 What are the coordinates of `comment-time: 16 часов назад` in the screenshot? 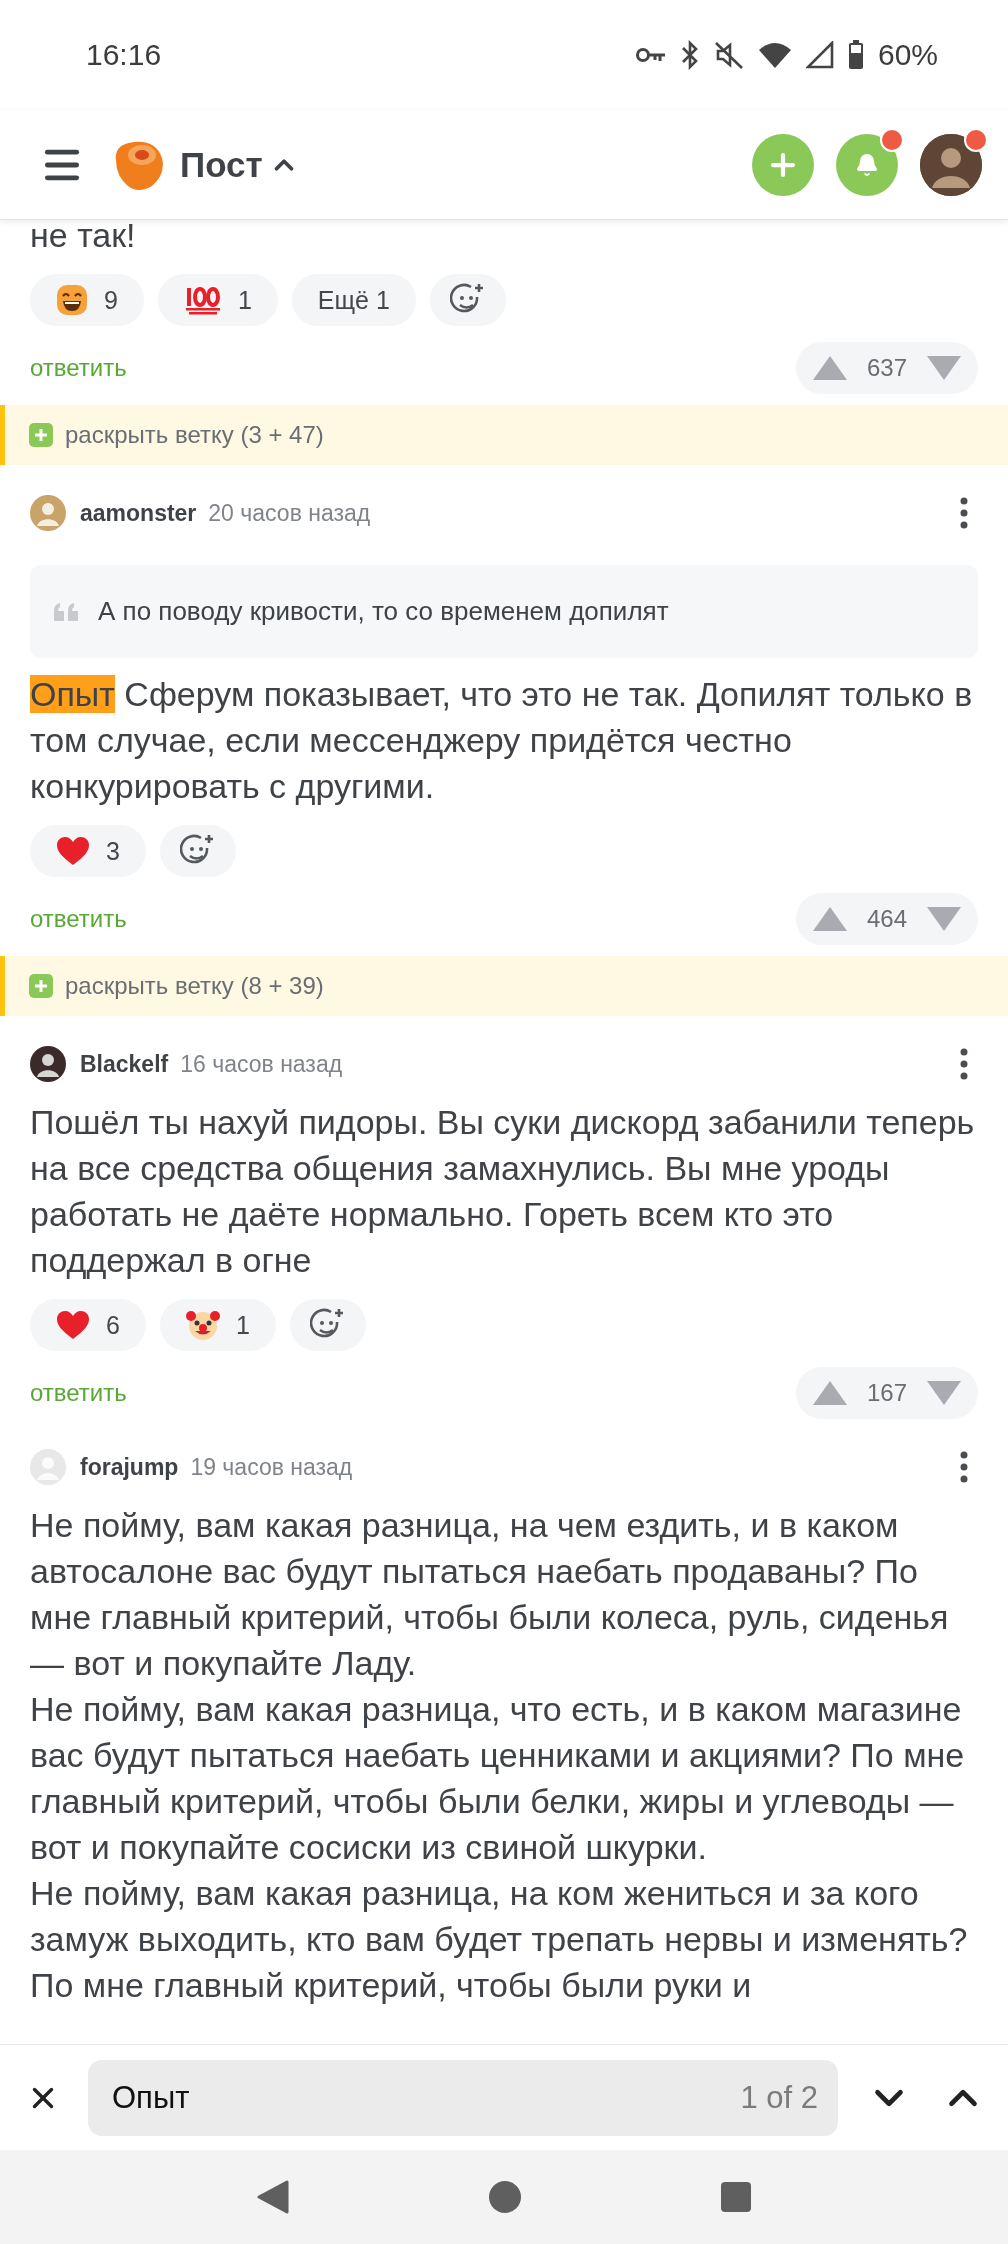 It's located at (261, 1064).